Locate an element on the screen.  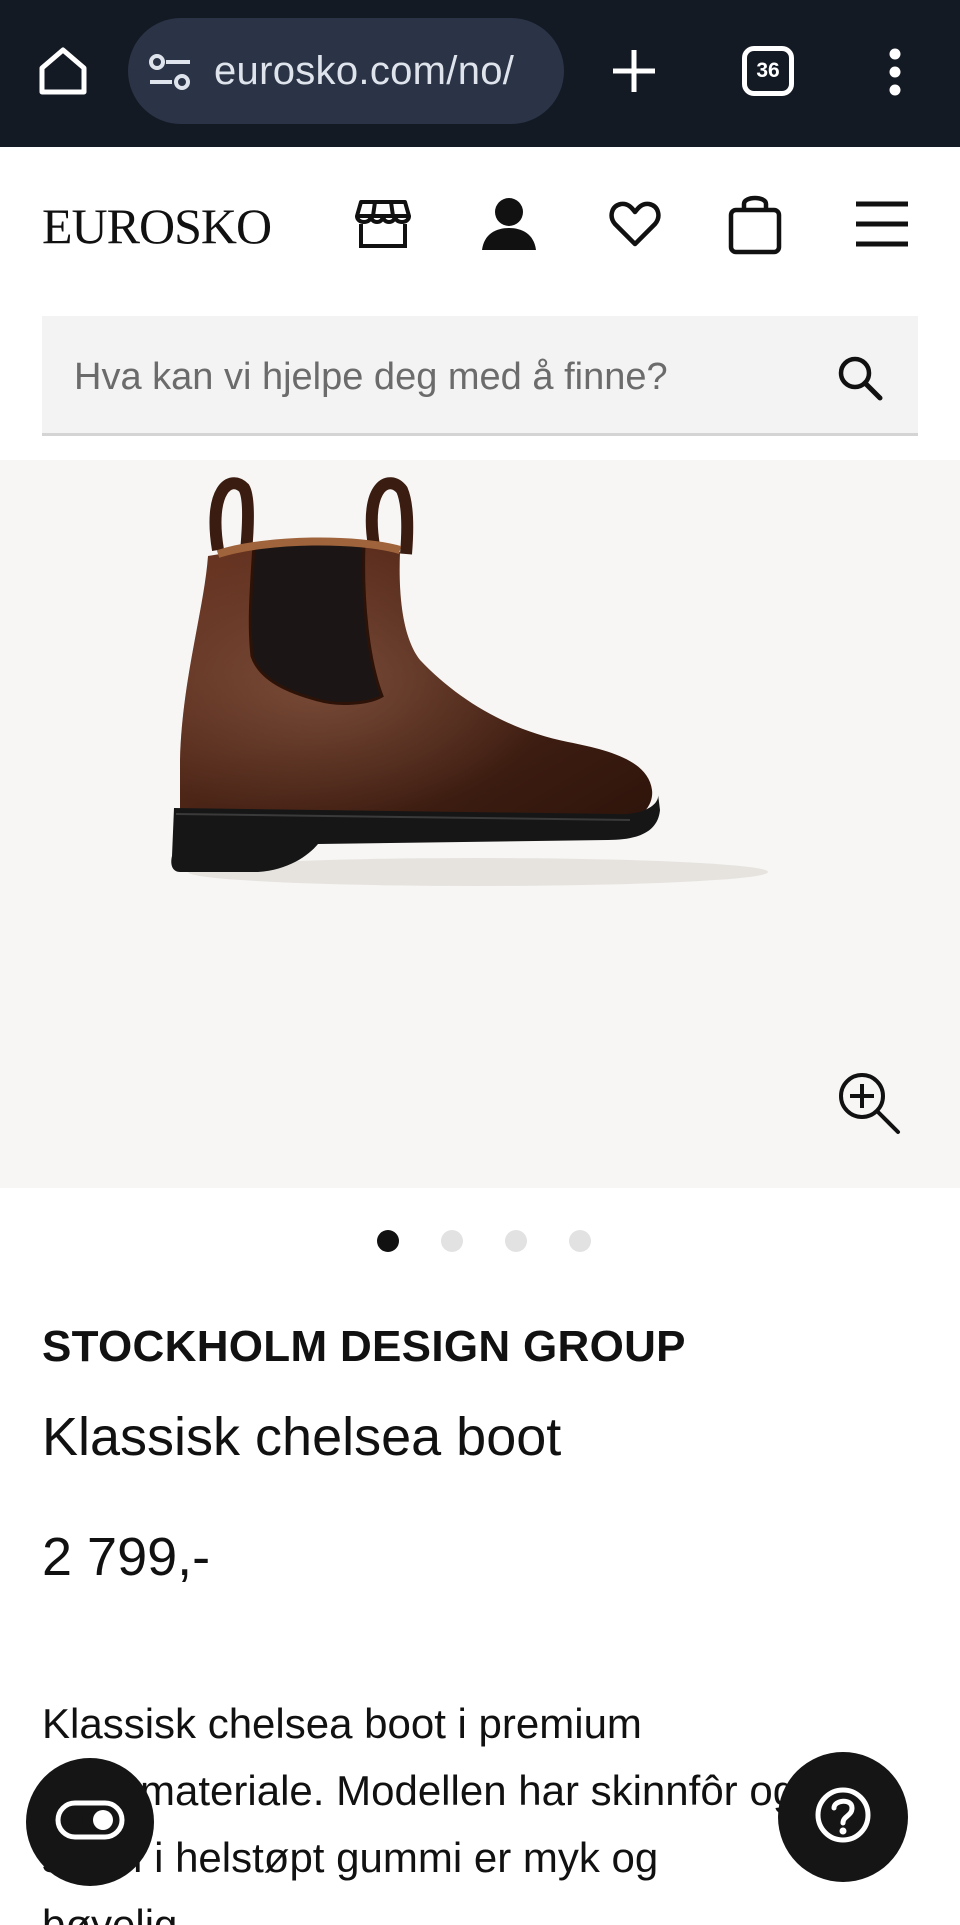
product-brand: STOCKHOLM DESIGN GROUP is located at coordinates (364, 1347).